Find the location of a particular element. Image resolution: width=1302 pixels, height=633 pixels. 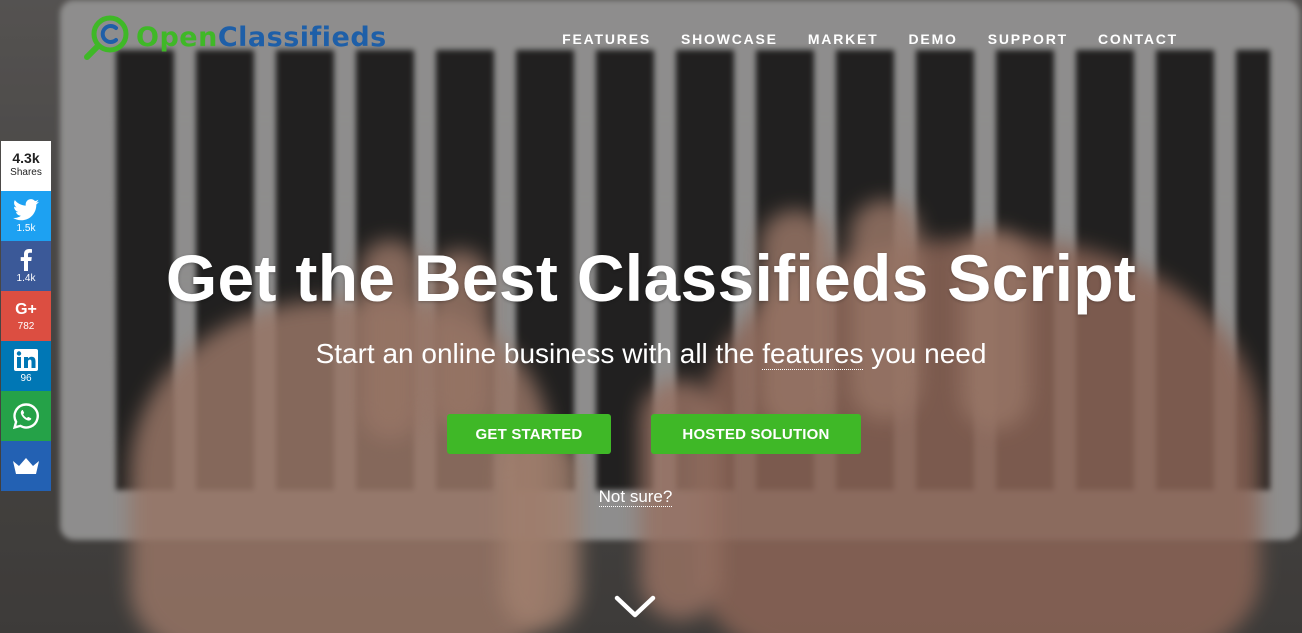

whatsapp-icon is located at coordinates (25, 416).